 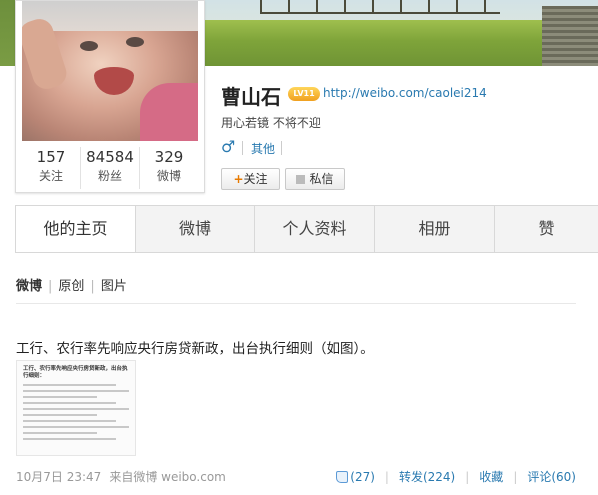 I want to click on thumbnail-title: 工行、农行率先响应央行房贷新政，出台执行细则：, so click(x=75, y=372).